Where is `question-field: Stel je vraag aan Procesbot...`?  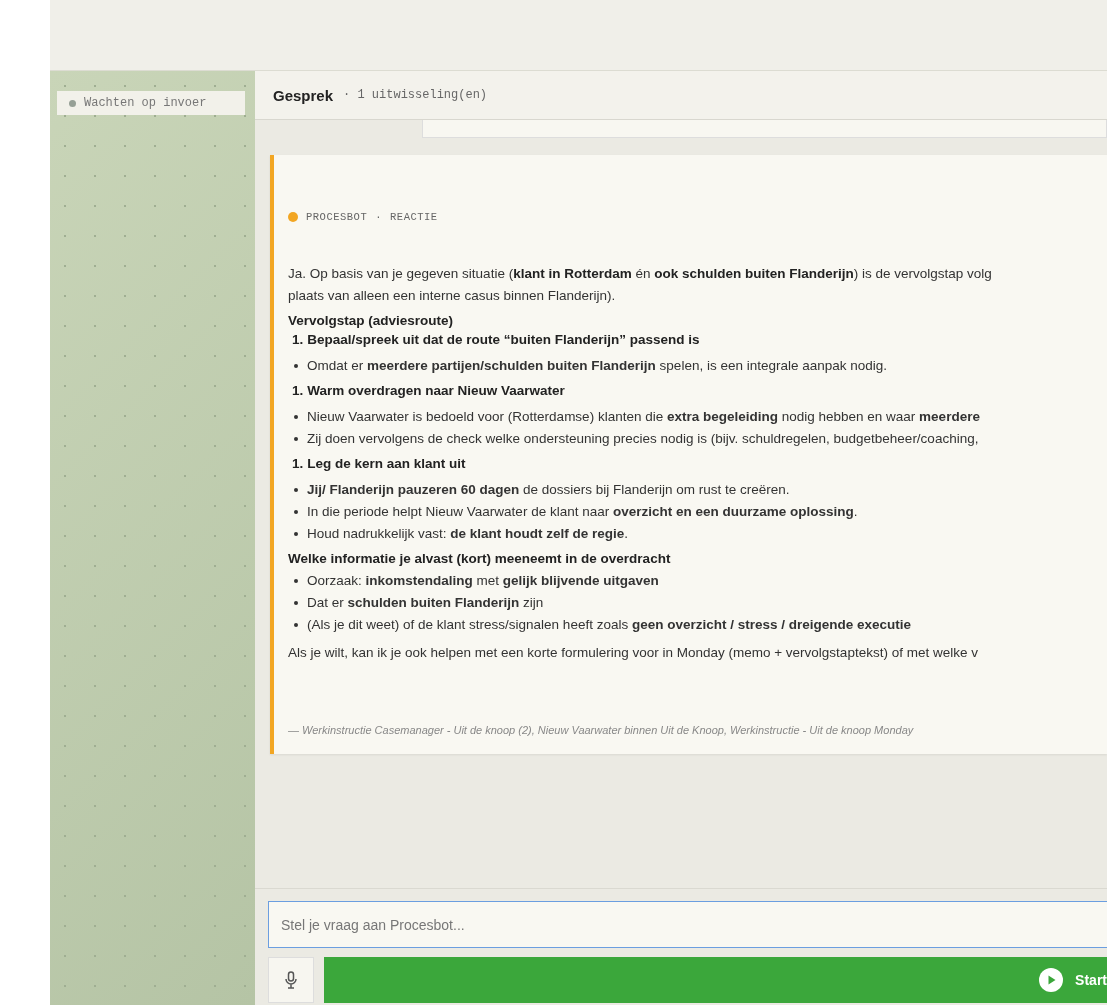
question-field: Stel je vraag aan Procesbot... is located at coordinates (687, 924).